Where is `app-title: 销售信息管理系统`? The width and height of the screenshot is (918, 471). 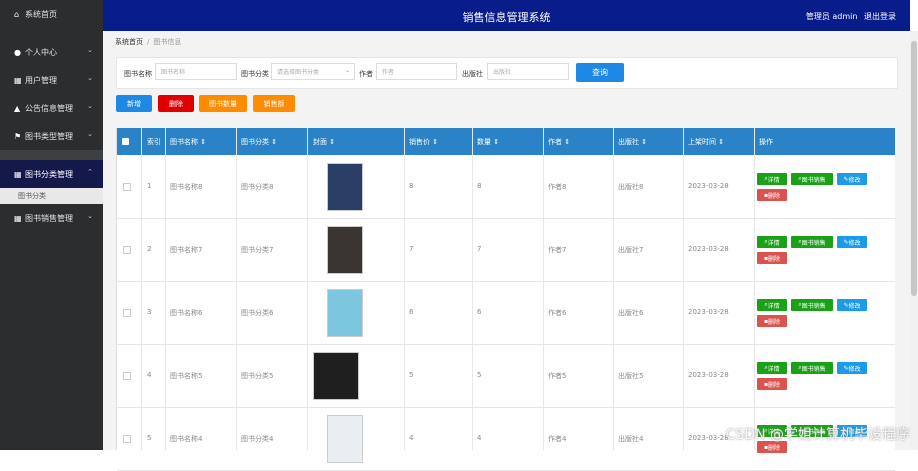 app-title: 销售信息管理系统 is located at coordinates (506, 17).